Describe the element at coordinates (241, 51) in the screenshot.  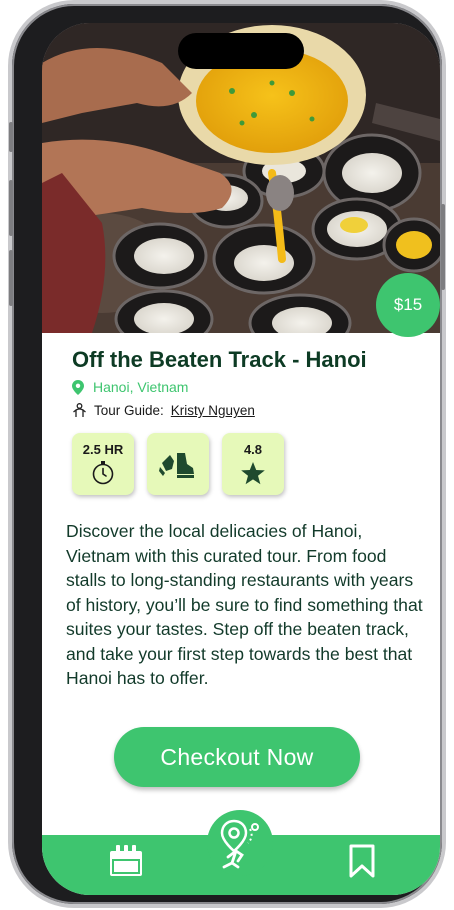
I see `dynamic-island` at that location.